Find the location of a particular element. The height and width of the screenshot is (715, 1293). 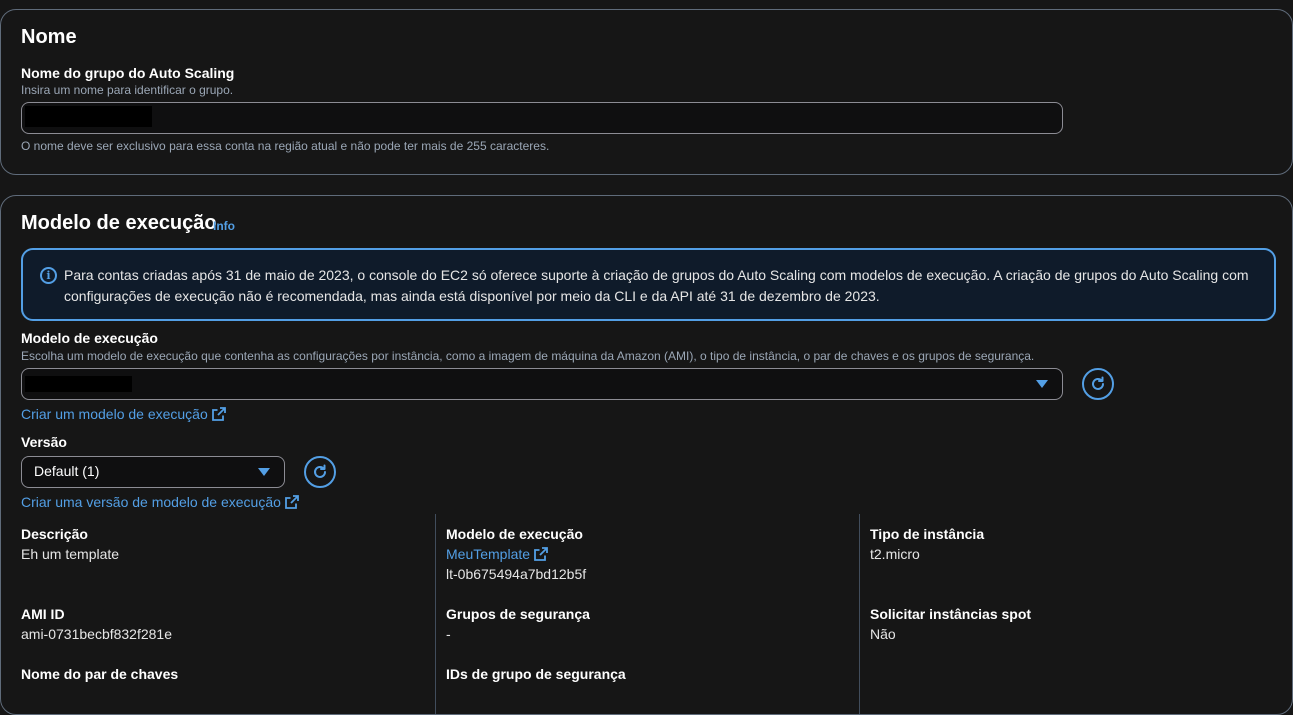

create-template-link-label: Criar um modelo de execução is located at coordinates (114, 414).